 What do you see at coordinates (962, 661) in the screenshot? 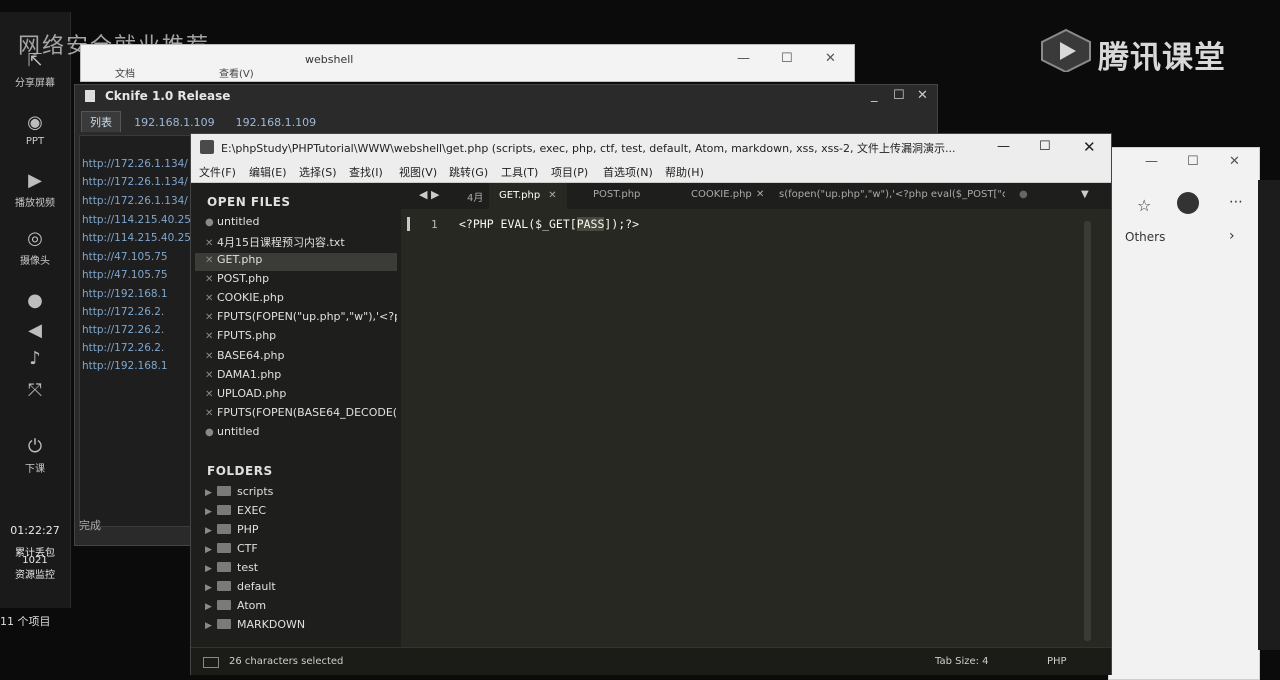
I see `tab-size-indicator: Tab Size: 4` at bounding box center [962, 661].